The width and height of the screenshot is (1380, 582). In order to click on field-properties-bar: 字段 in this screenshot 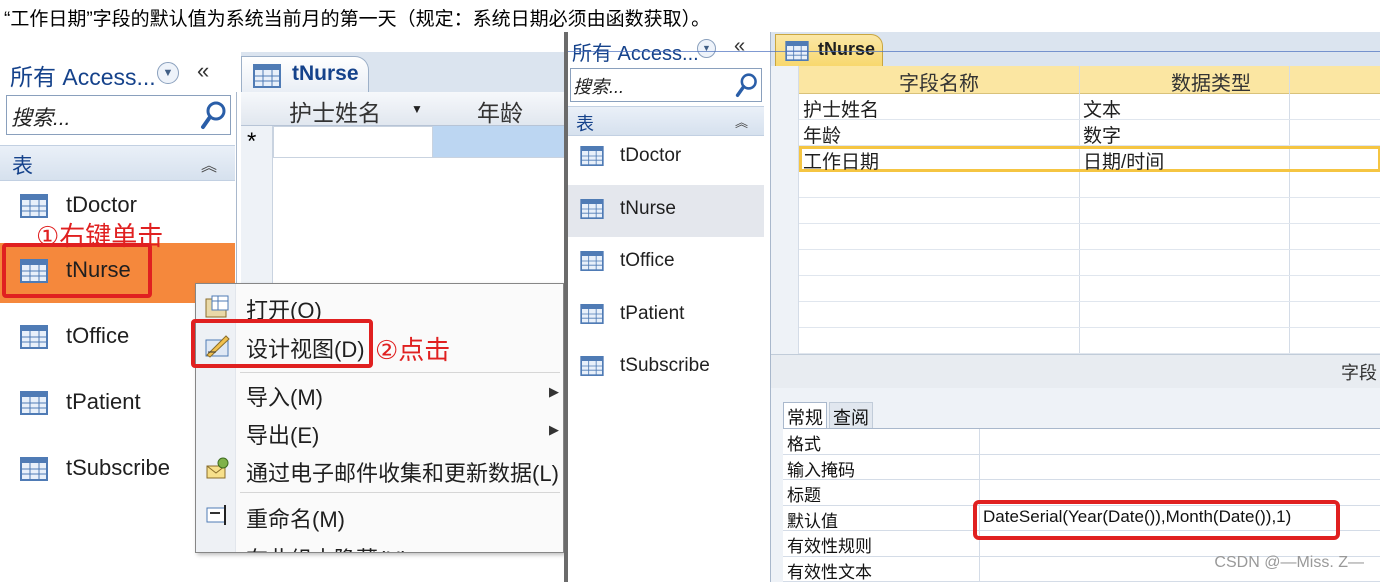, I will do `click(1075, 371)`.